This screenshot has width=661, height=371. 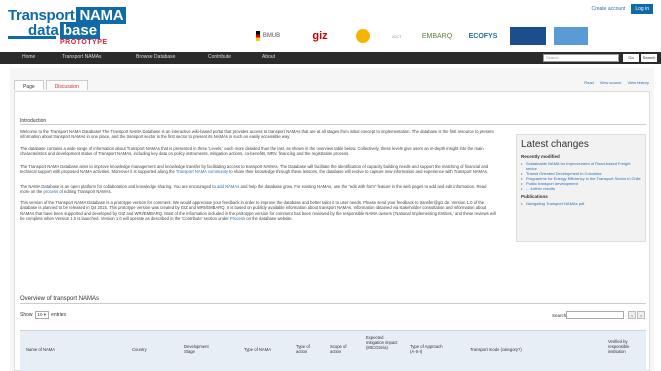 I want to click on column-header-country: Country, so click(x=139, y=349).